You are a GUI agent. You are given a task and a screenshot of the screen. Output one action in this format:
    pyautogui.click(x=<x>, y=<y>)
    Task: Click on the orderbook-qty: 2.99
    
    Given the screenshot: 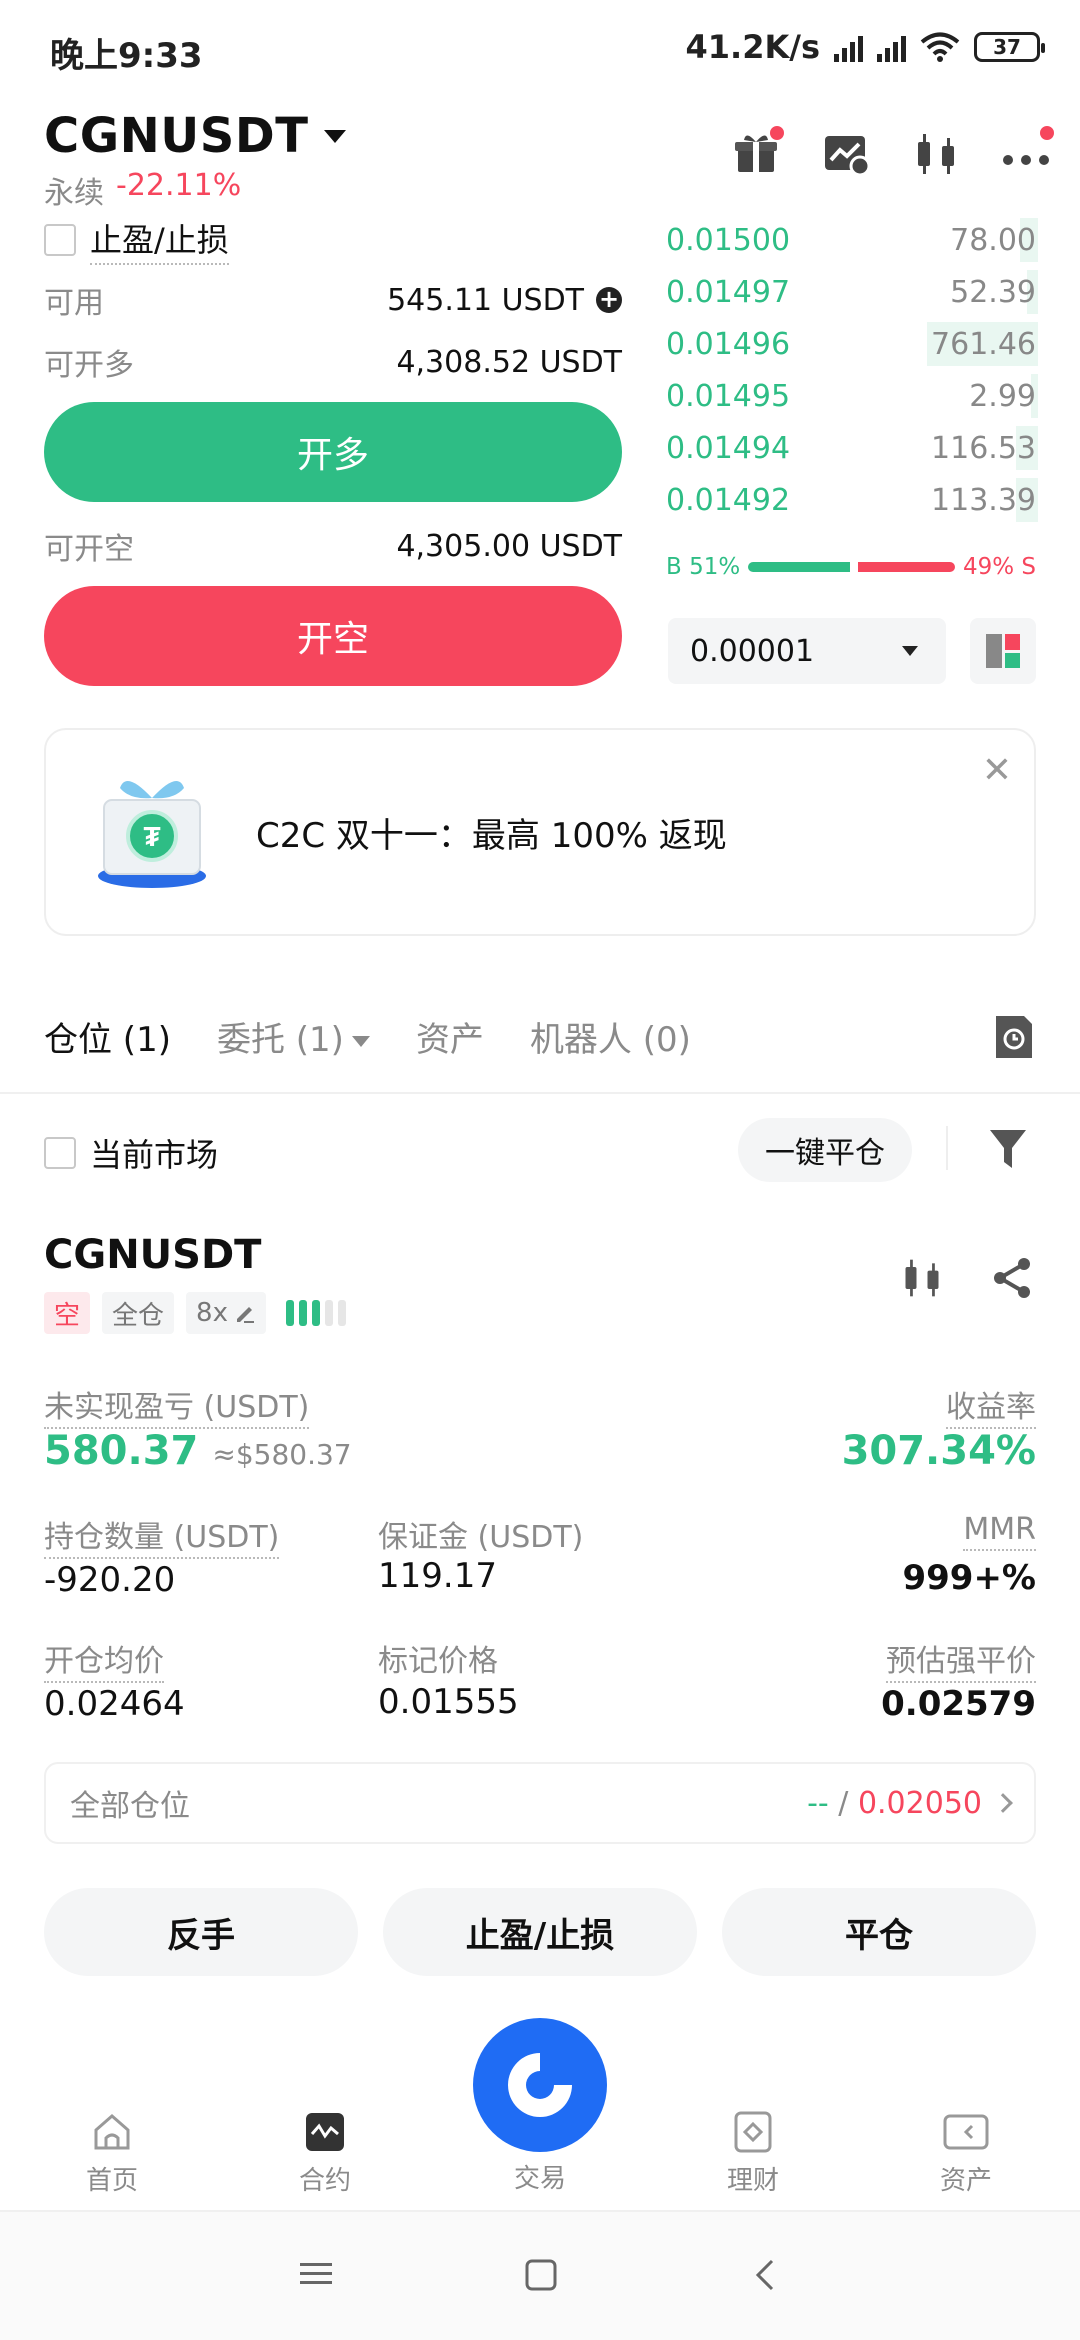 What is the action you would take?
    pyautogui.click(x=1002, y=396)
    